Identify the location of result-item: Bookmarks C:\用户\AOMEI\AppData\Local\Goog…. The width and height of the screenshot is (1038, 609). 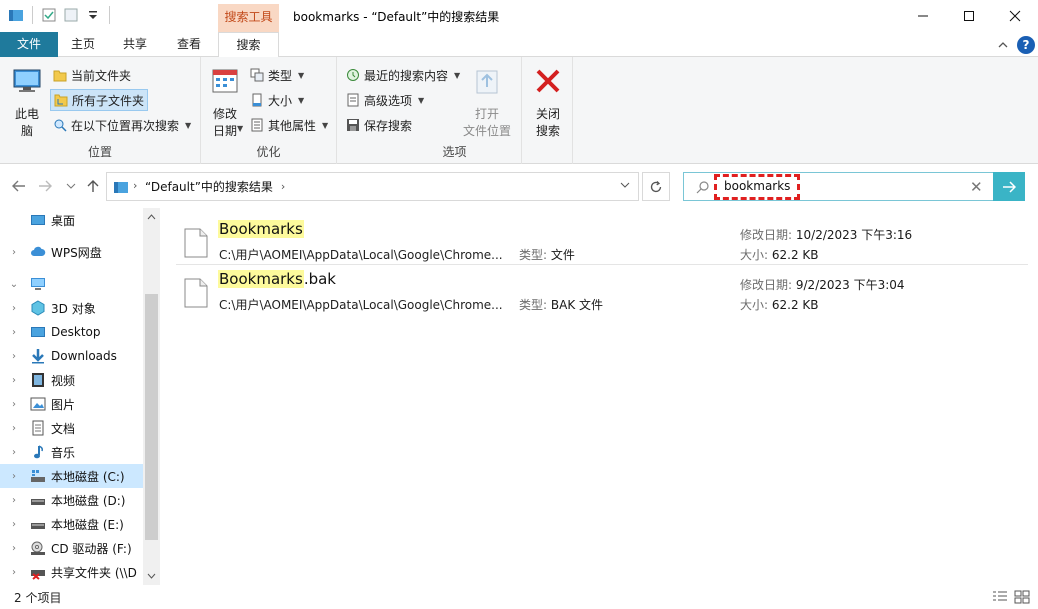
(604, 242).